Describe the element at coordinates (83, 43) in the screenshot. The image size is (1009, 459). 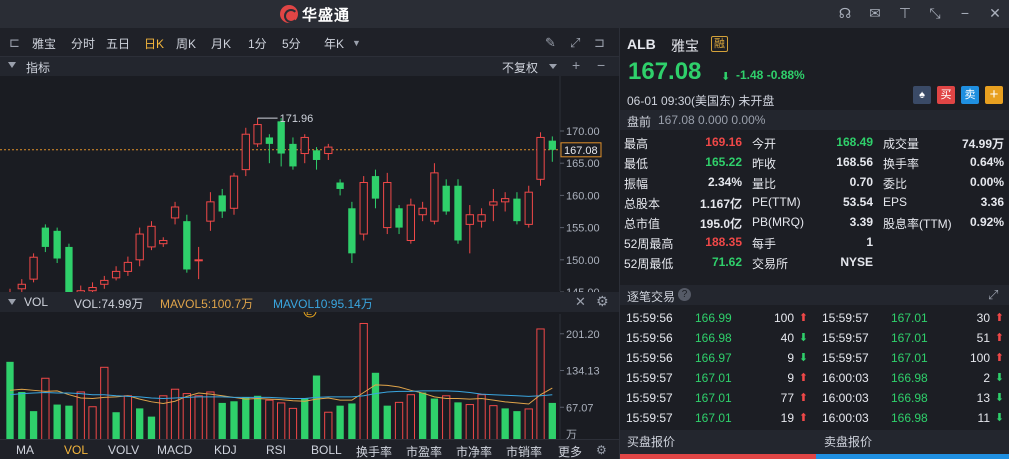
I see `period-tab: 分时` at that location.